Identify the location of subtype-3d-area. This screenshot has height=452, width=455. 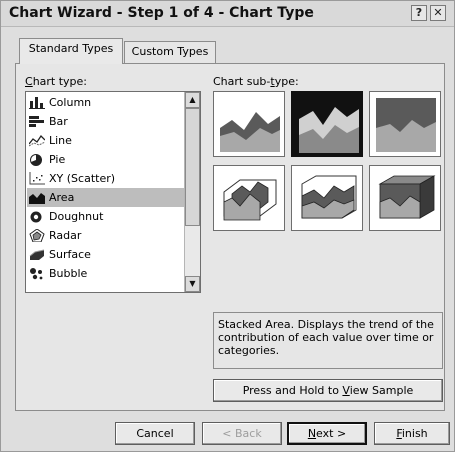
(249, 198).